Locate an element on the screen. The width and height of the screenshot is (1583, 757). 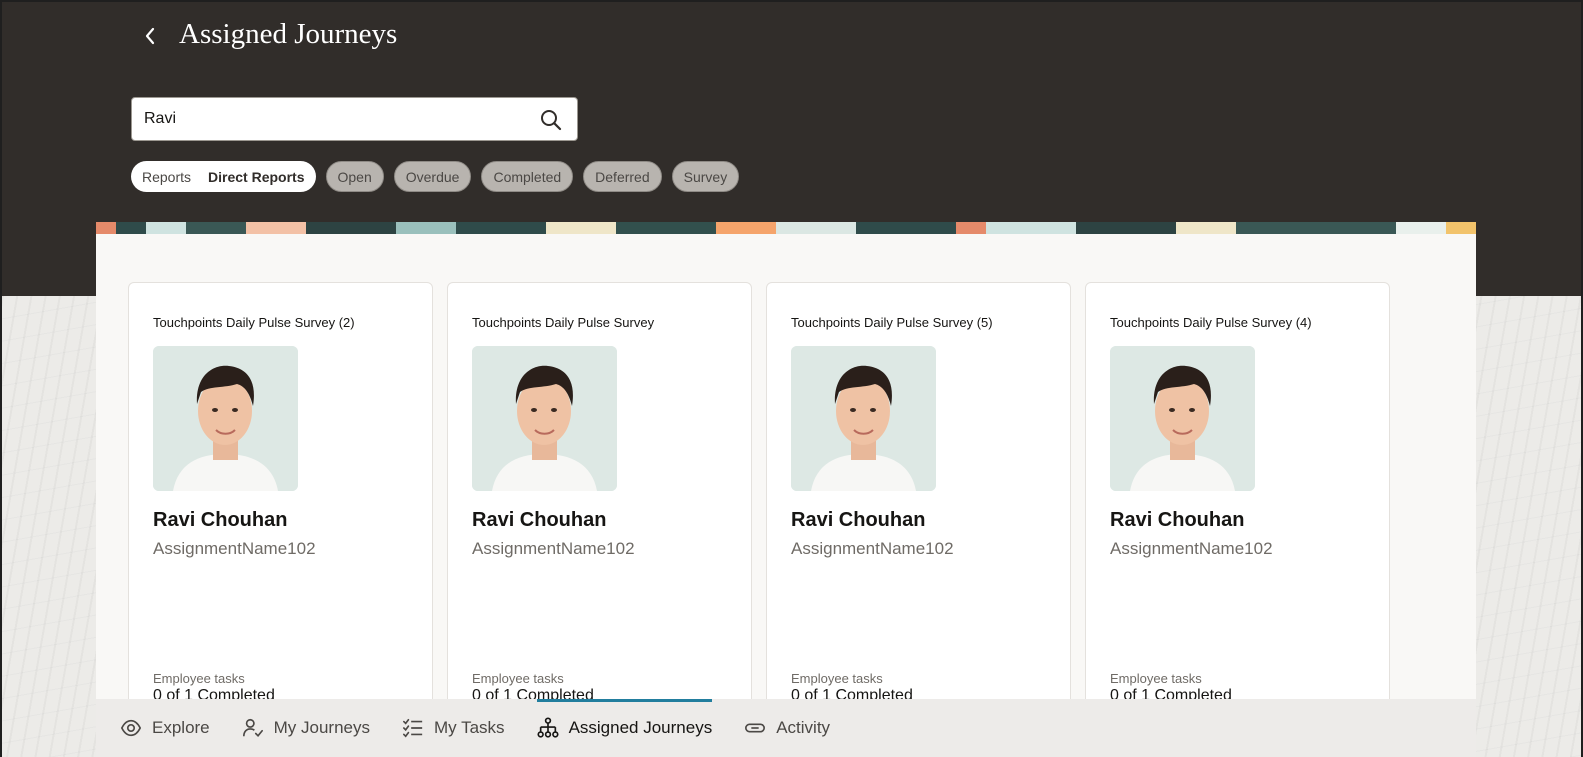
chevron-left-icon is located at coordinates (150, 36).